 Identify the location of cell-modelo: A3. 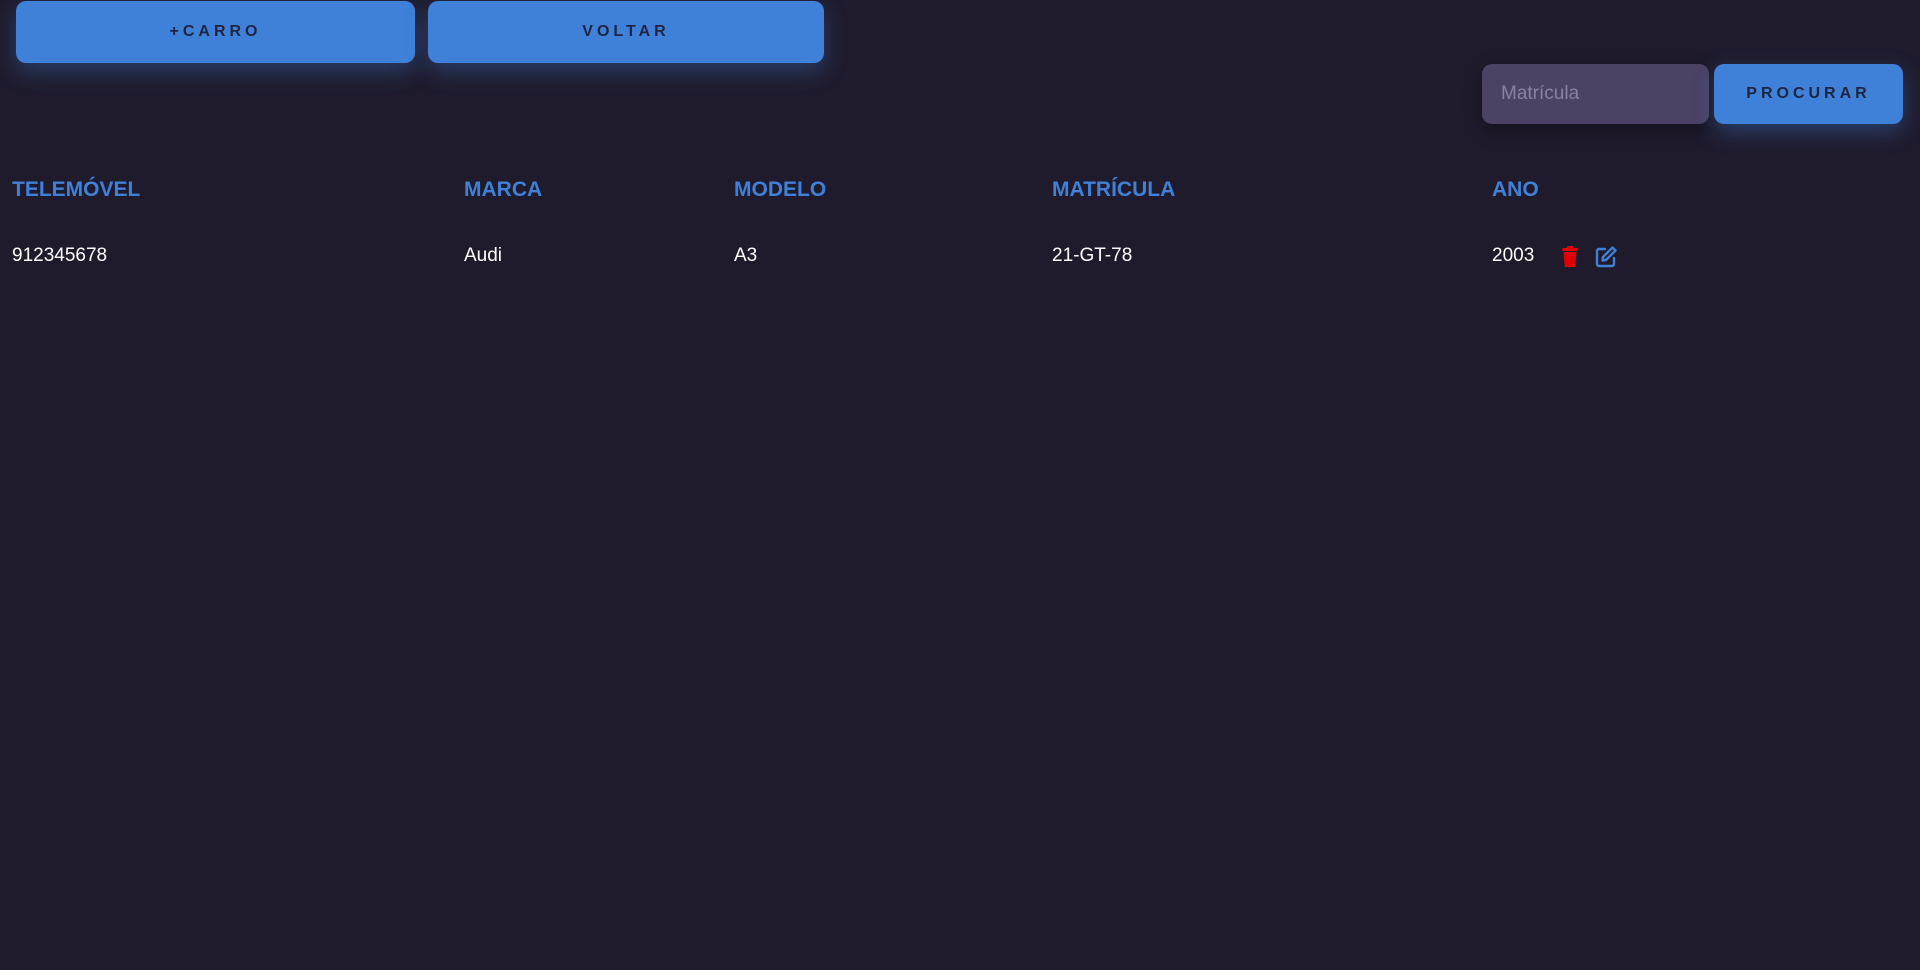
(746, 255).